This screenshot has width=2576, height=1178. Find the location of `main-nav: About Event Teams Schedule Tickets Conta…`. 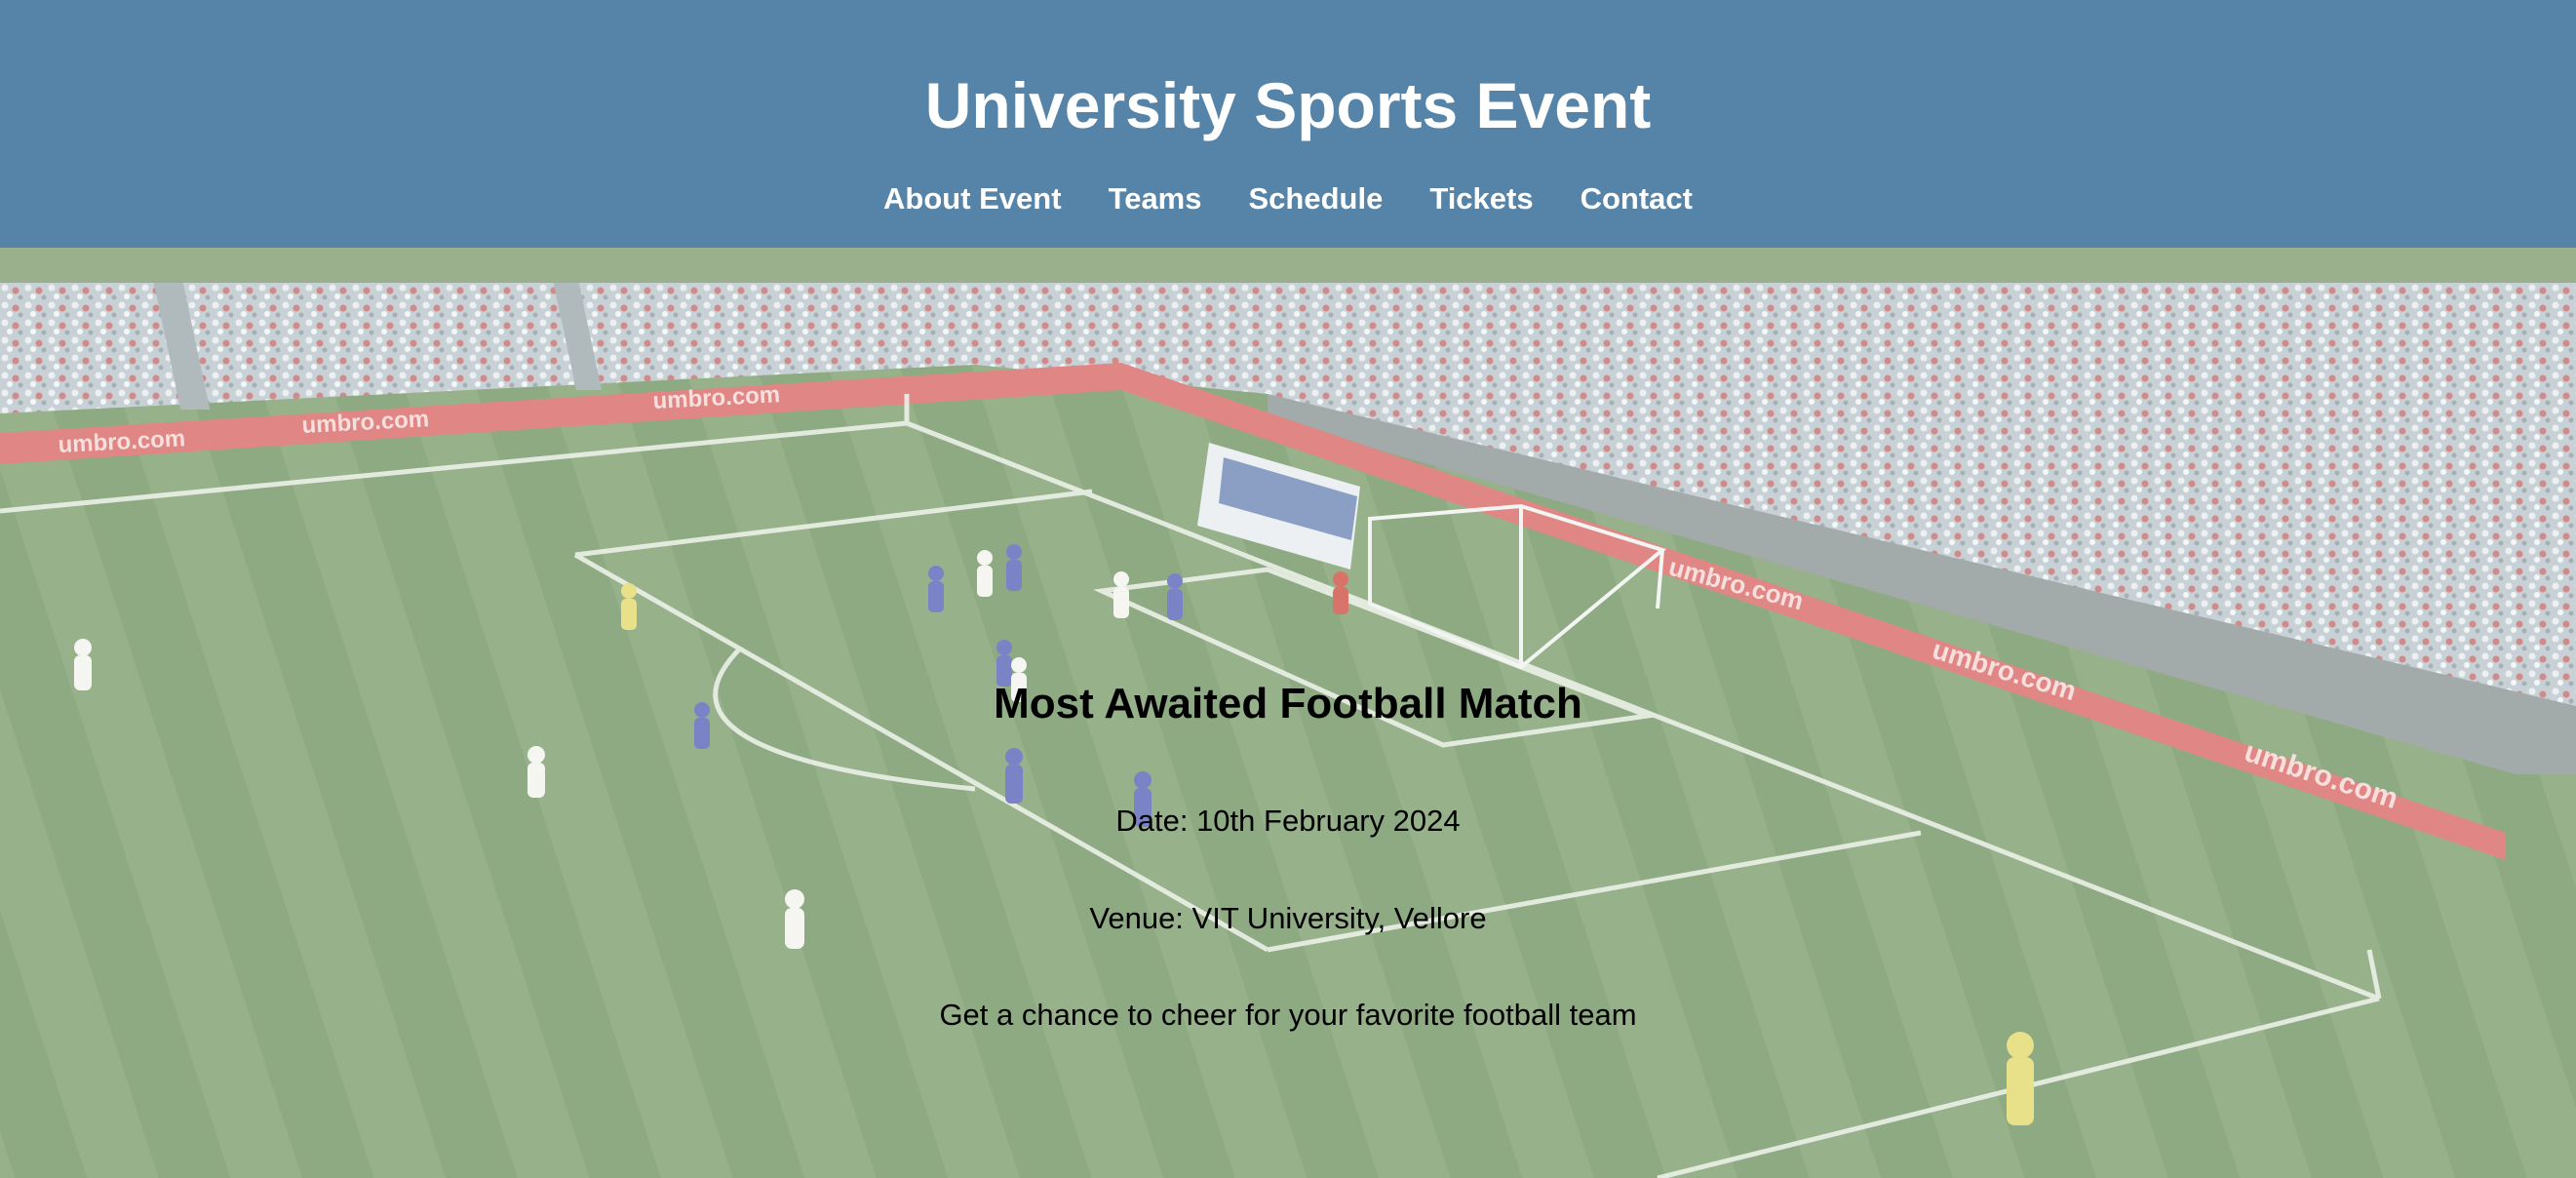

main-nav: About Event Teams Schedule Tickets Conta… is located at coordinates (1288, 198).